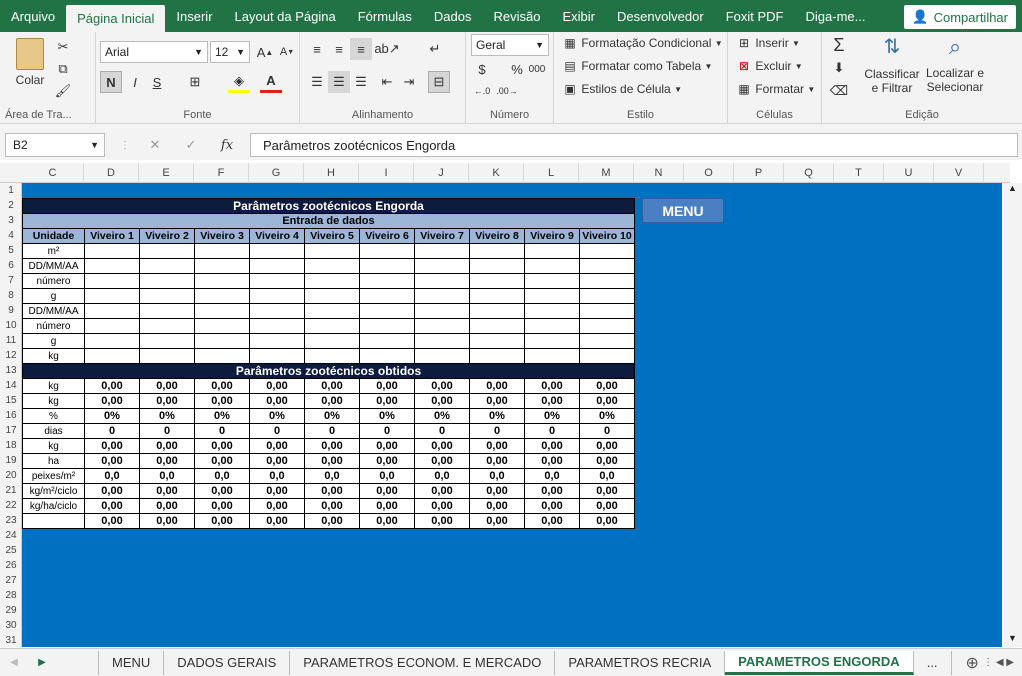 This screenshot has height=676, width=1022. I want to click on vertical-scrollbar: ▲ ▼, so click(1013, 415).